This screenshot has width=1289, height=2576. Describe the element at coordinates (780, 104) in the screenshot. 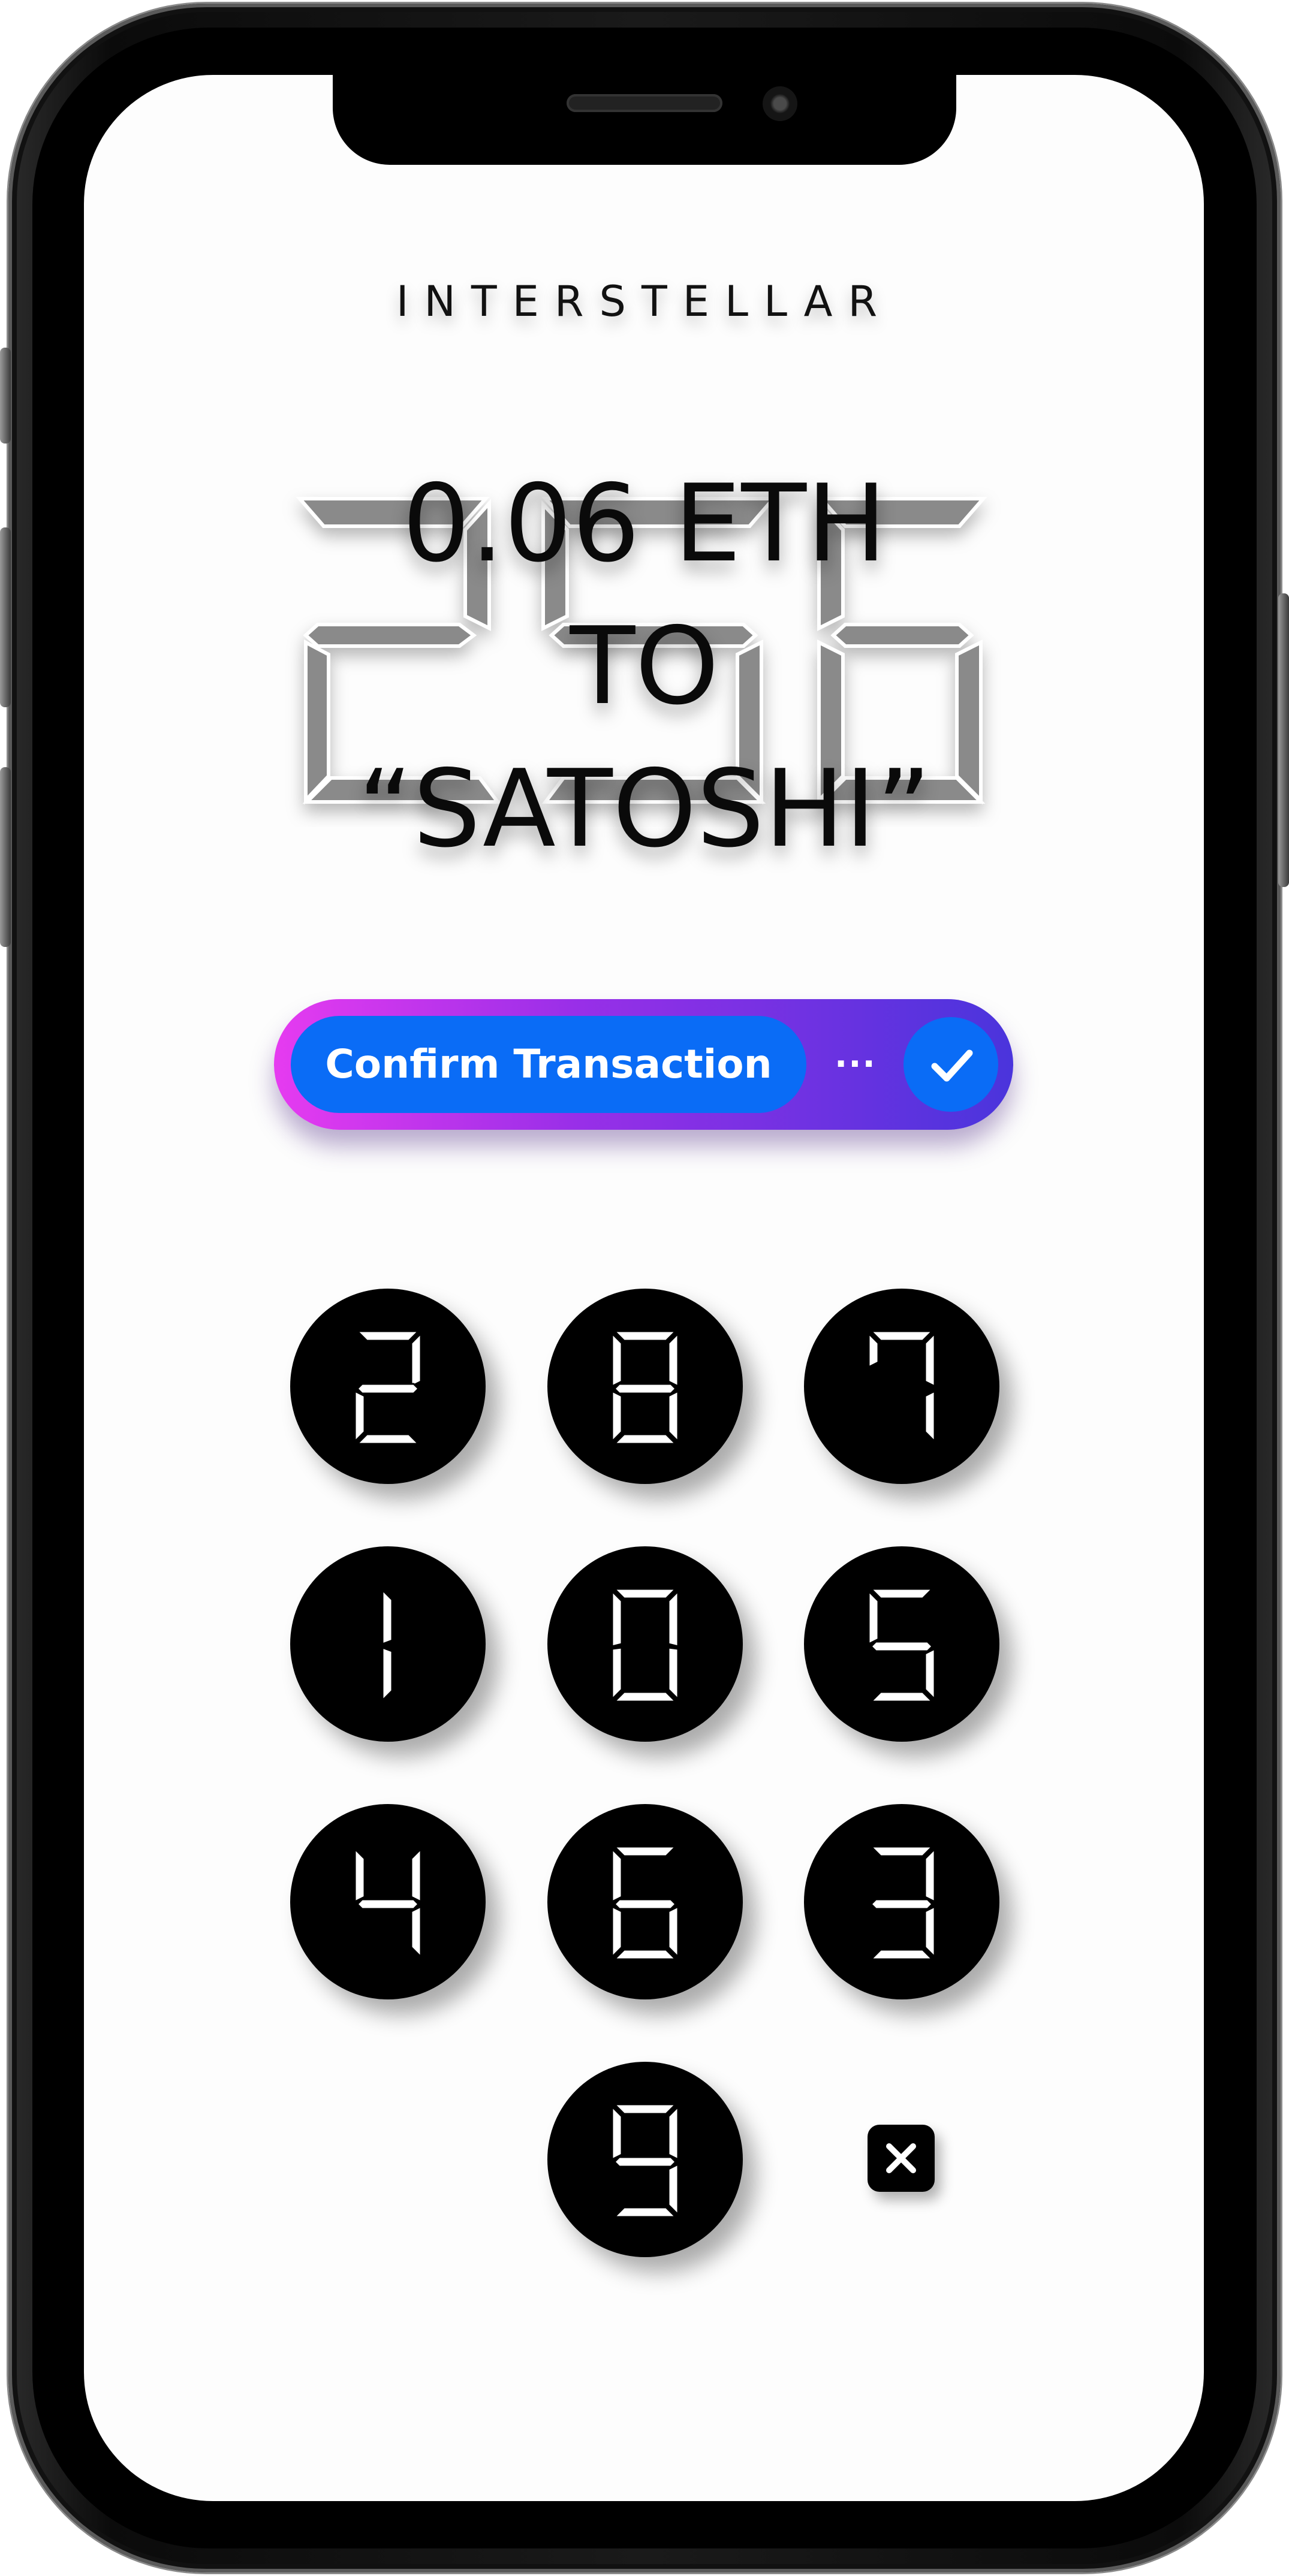

I see `front-camera` at that location.